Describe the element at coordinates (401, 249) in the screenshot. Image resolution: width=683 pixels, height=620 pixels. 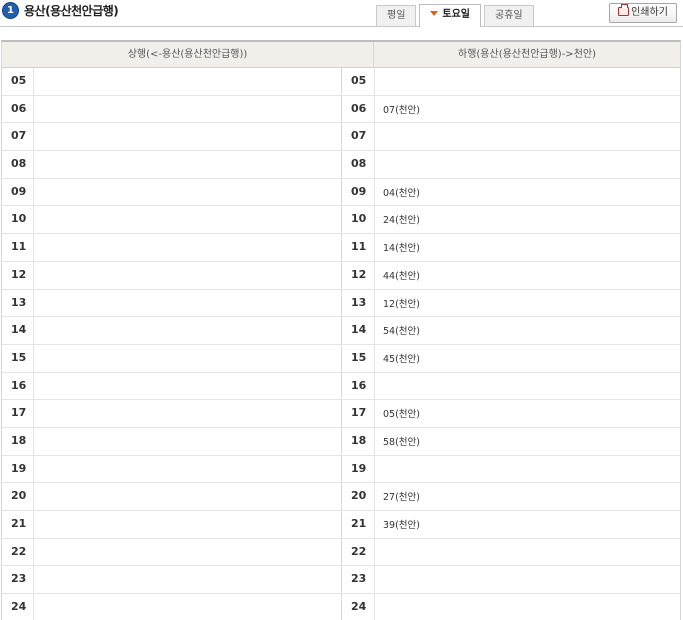
I see `departures-down-cell: 14(천안)` at that location.